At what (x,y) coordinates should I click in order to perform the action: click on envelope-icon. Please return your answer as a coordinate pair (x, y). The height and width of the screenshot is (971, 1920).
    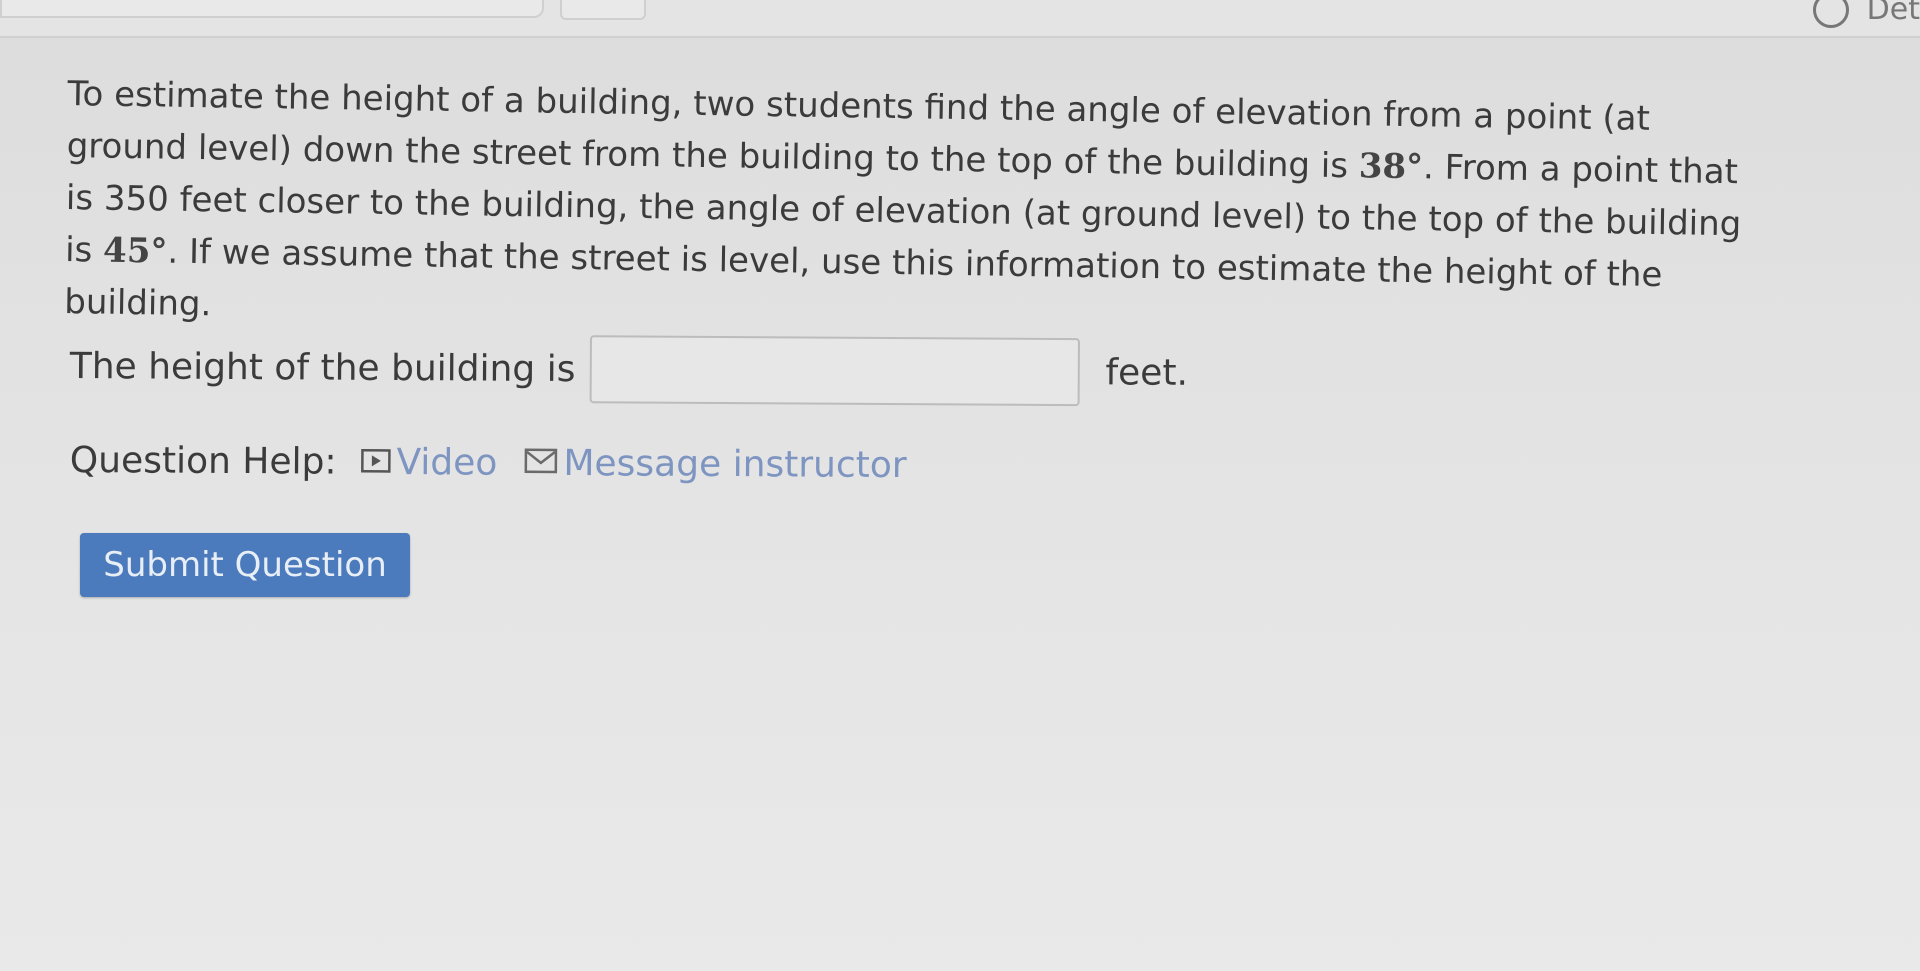
    Looking at the image, I should click on (540, 463).